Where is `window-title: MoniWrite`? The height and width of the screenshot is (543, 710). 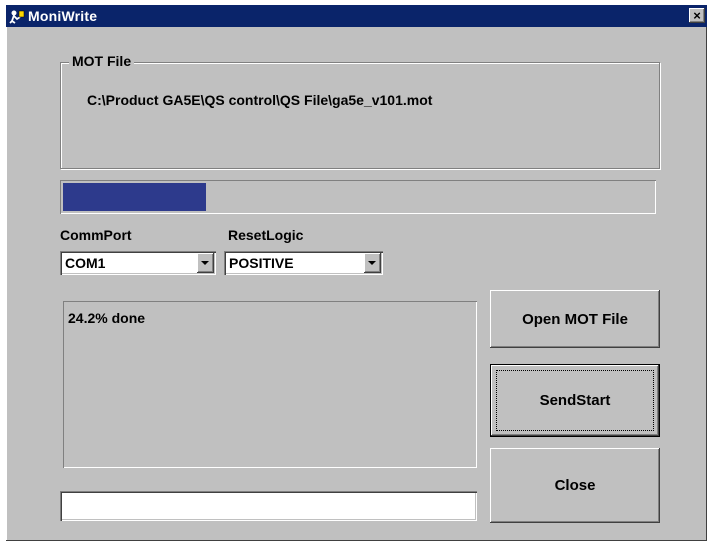
window-title: MoniWrite is located at coordinates (63, 16).